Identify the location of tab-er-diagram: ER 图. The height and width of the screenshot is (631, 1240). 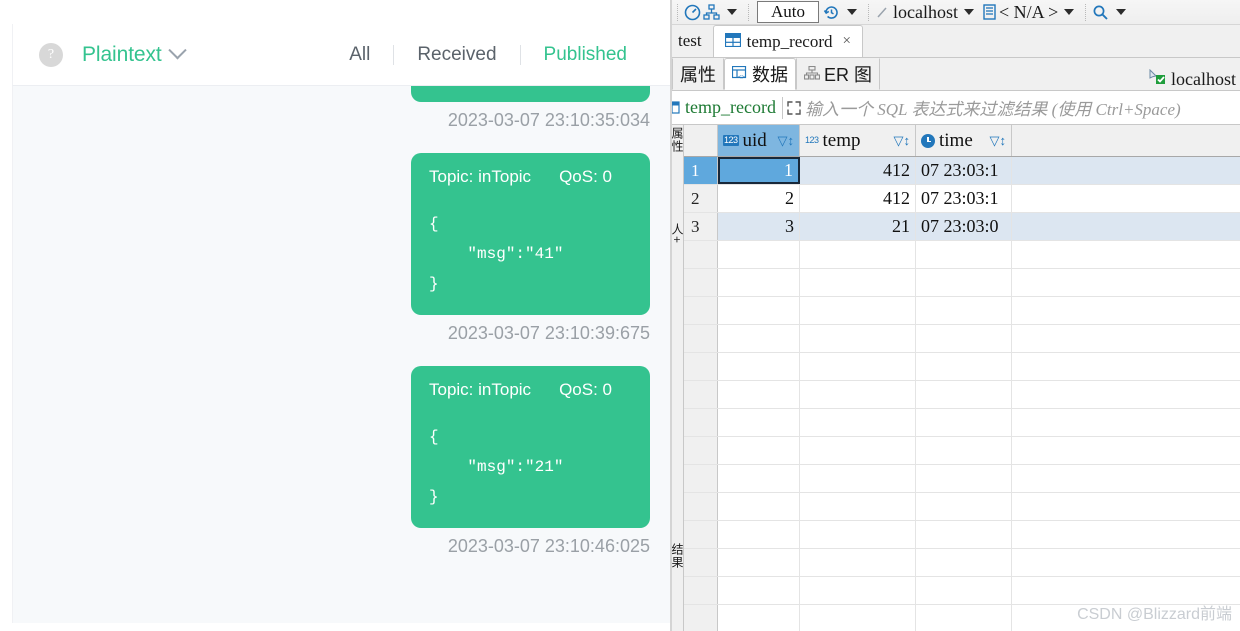
(838, 74).